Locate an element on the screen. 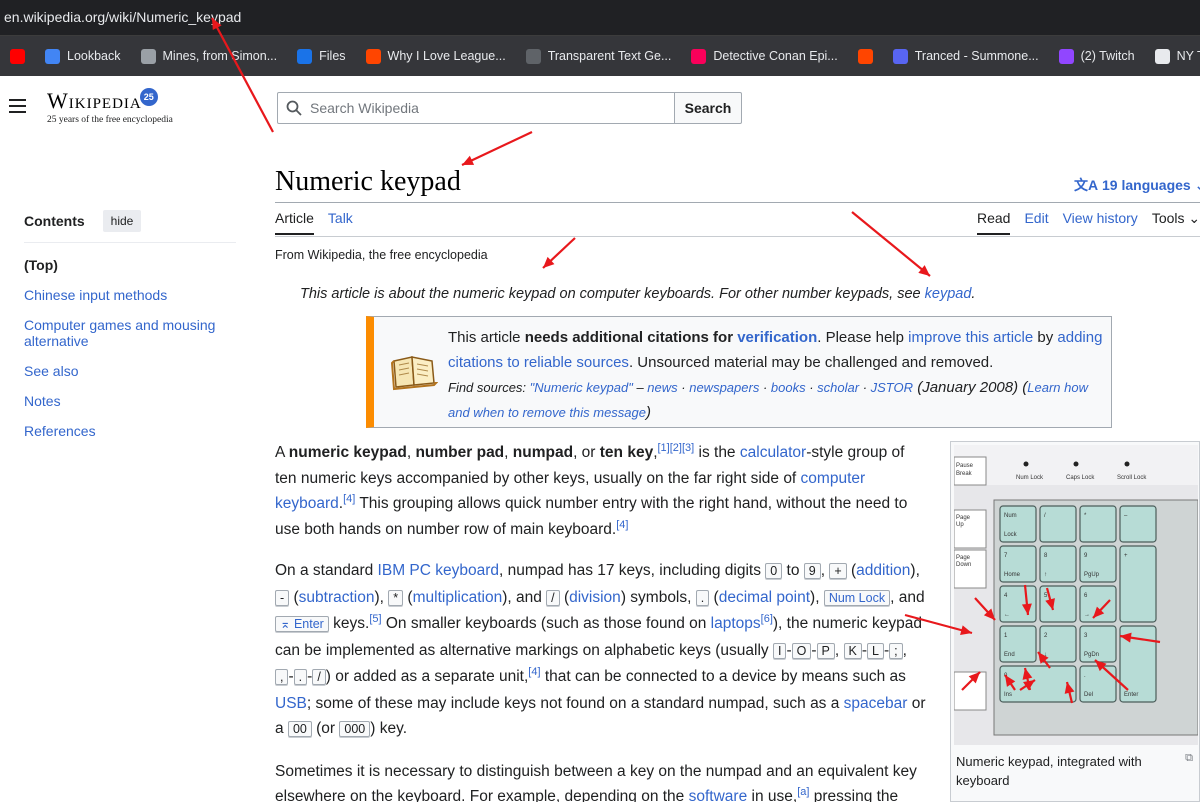 This screenshot has height=802, width=1200. enlarge-icon: ⧉ is located at coordinates (1189, 758).